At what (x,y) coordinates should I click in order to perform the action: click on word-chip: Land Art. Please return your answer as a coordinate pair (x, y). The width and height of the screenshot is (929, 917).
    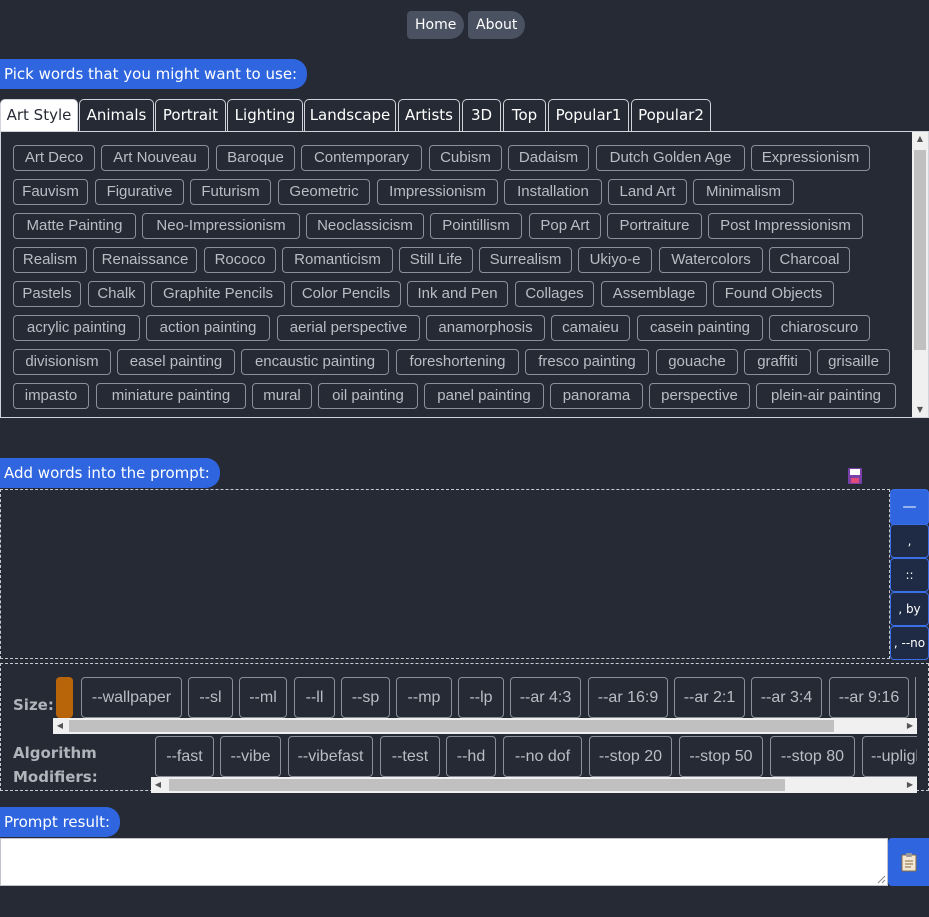
    Looking at the image, I should click on (647, 192).